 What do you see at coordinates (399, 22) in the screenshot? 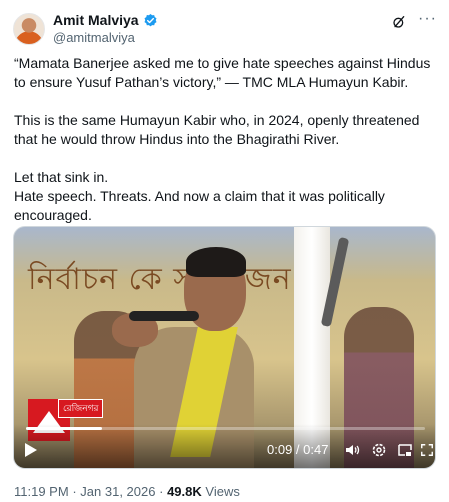
I see `grok-icon` at bounding box center [399, 22].